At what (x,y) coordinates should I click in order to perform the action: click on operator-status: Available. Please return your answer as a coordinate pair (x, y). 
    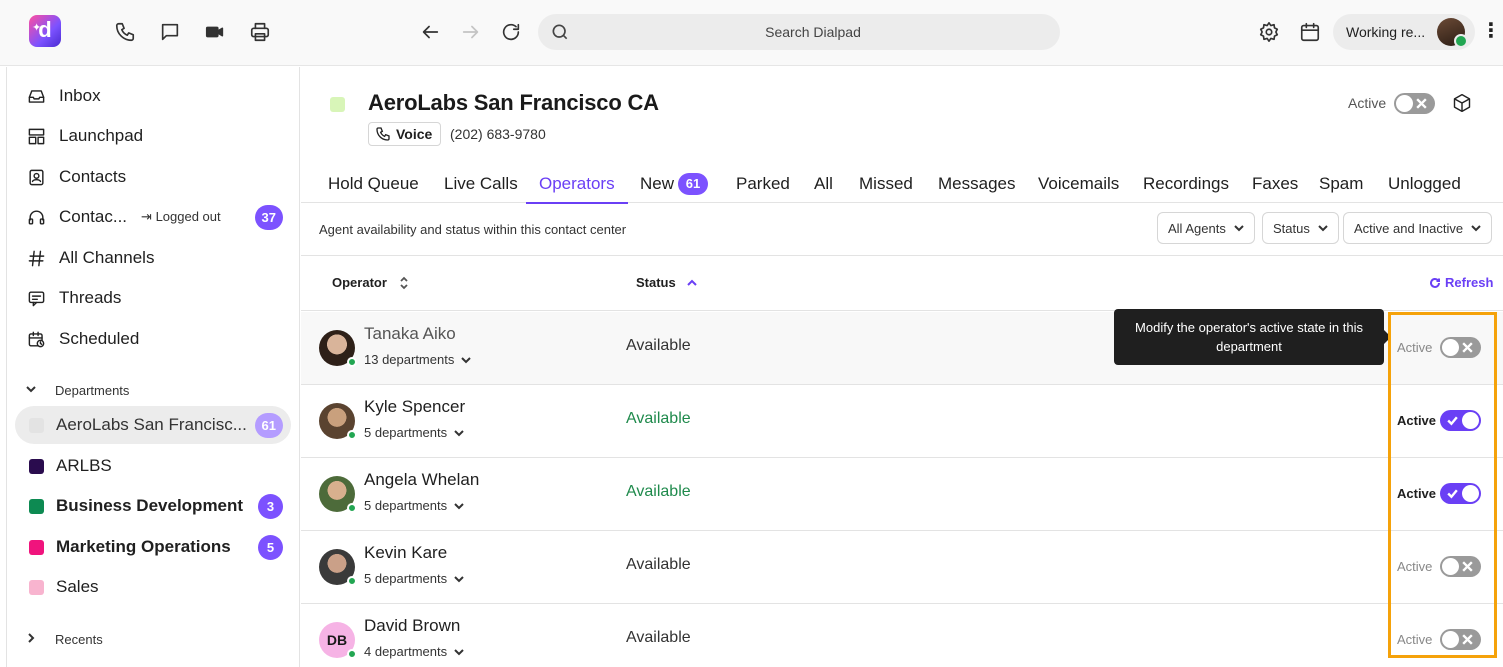
    Looking at the image, I should click on (658, 564).